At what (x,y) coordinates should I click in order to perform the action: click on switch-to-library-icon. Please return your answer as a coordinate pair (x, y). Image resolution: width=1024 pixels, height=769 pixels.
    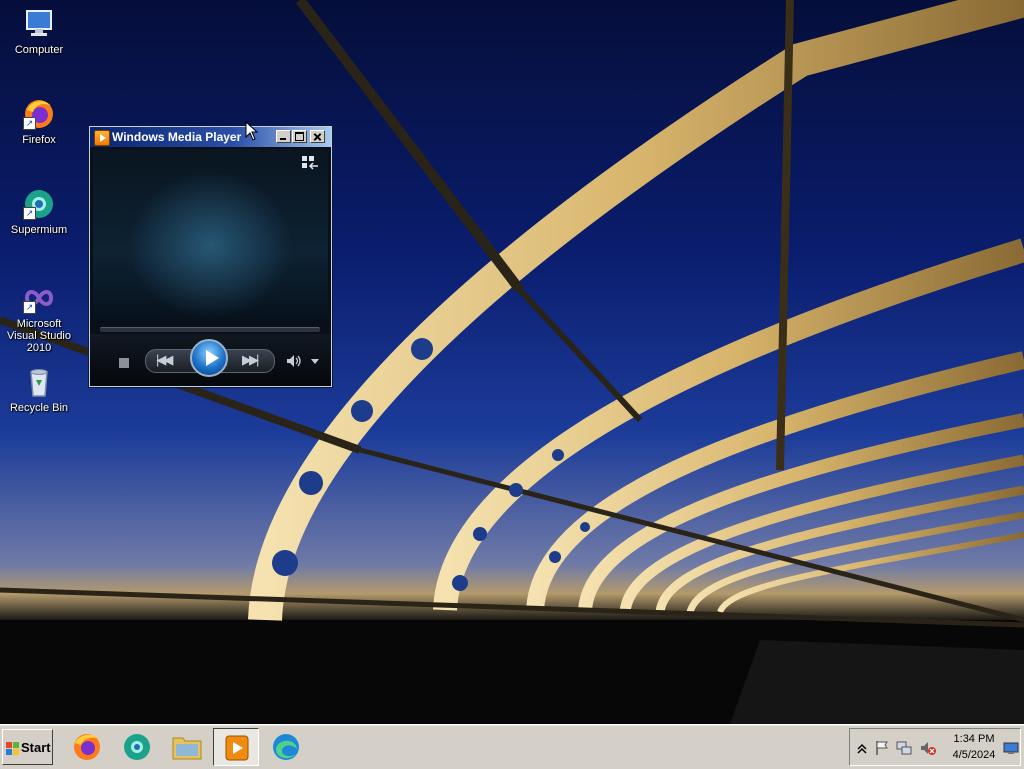
    Looking at the image, I should click on (310, 163).